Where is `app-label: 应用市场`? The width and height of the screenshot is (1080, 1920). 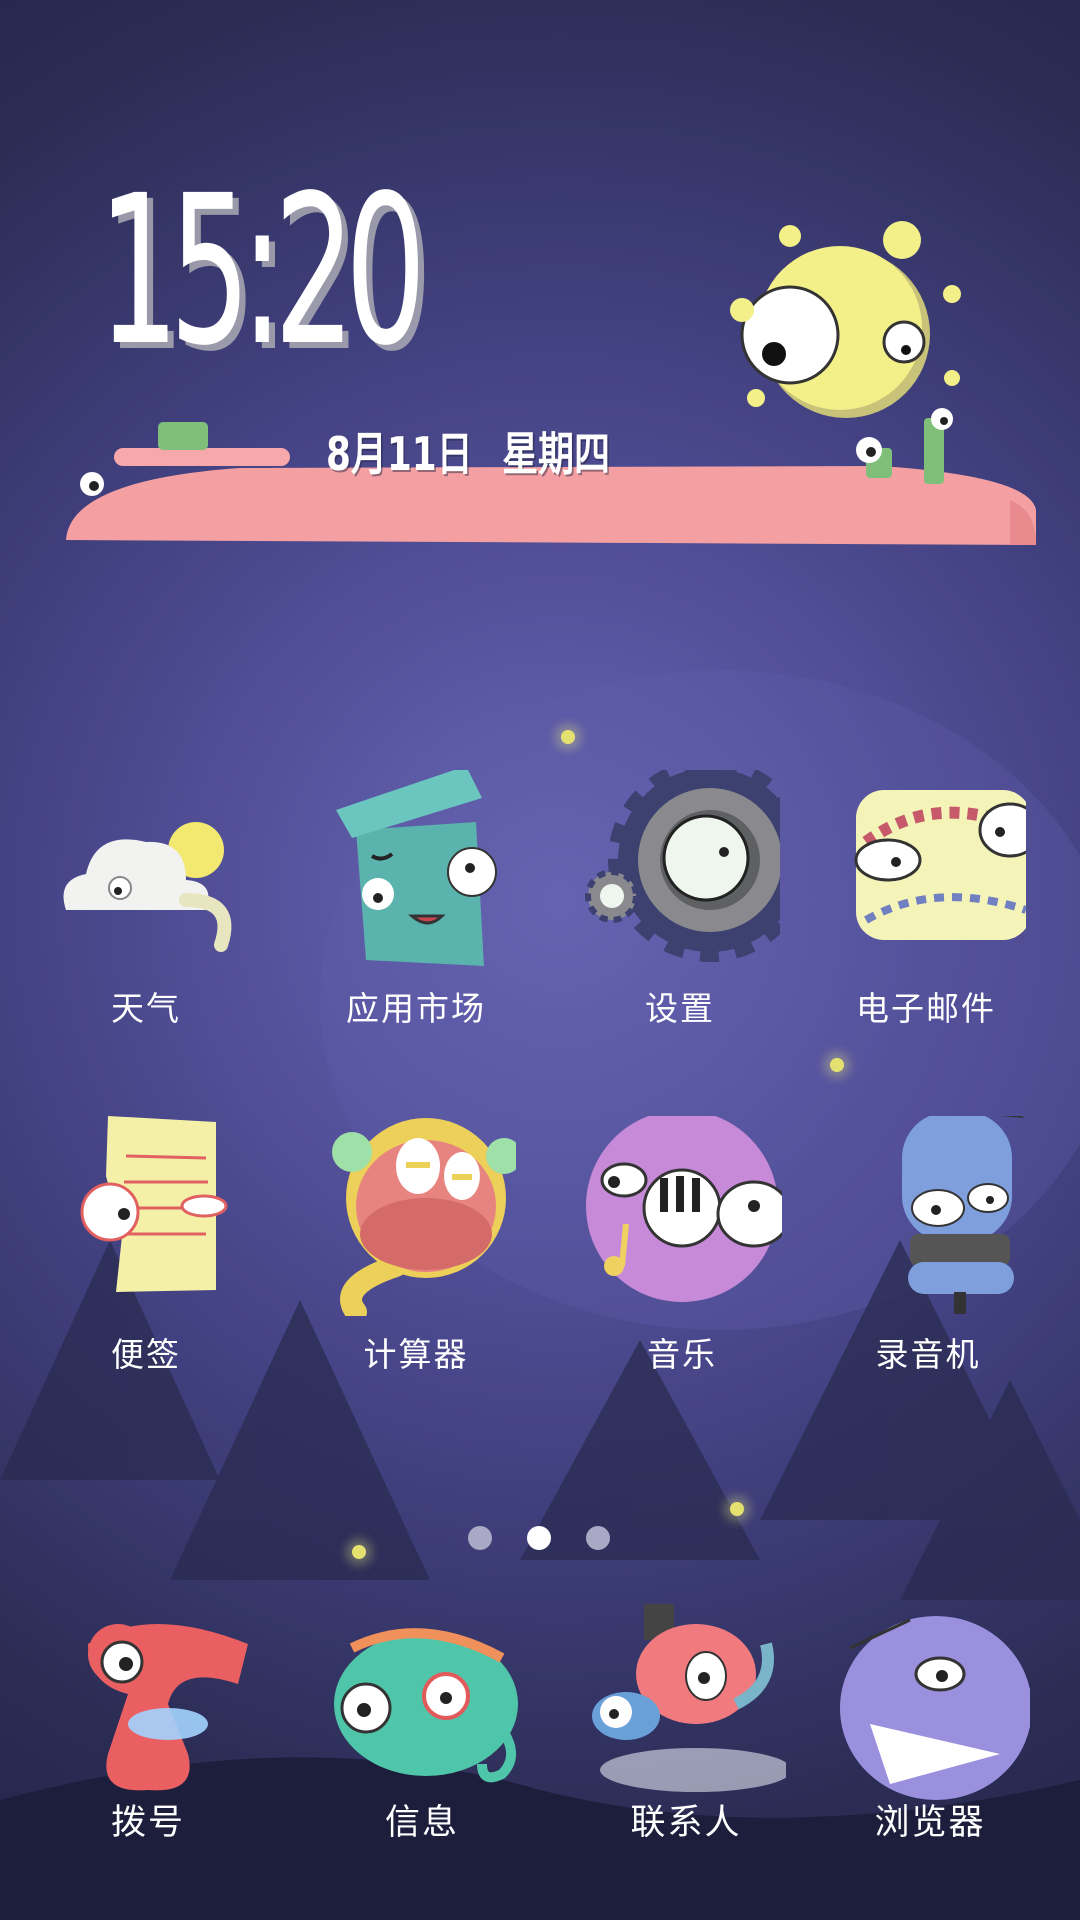
app-label: 应用市场 is located at coordinates (416, 1008).